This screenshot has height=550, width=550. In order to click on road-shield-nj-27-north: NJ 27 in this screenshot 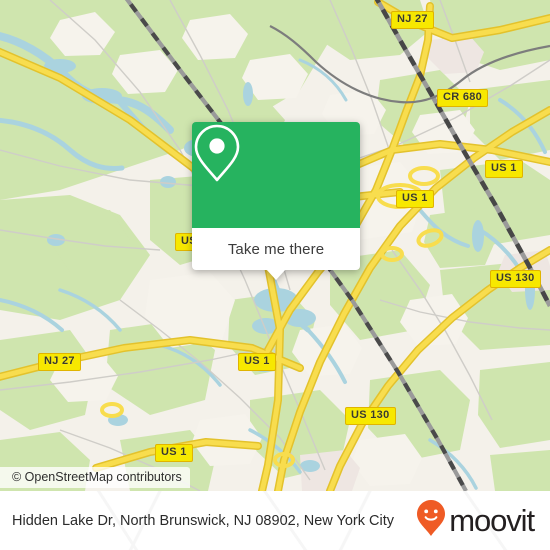, I will do `click(412, 20)`.